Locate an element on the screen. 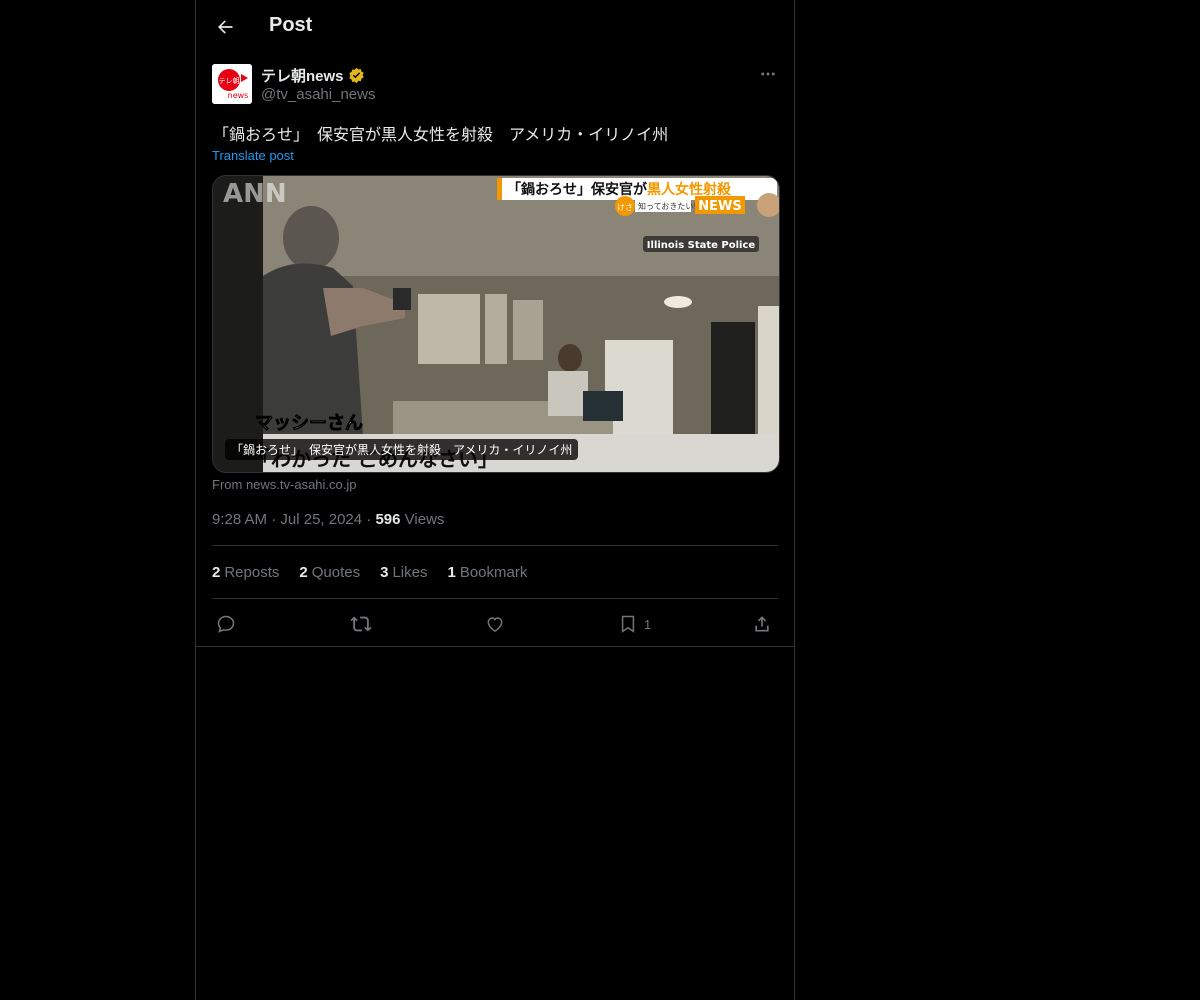  action-bar: 1 is located at coordinates (495, 625).